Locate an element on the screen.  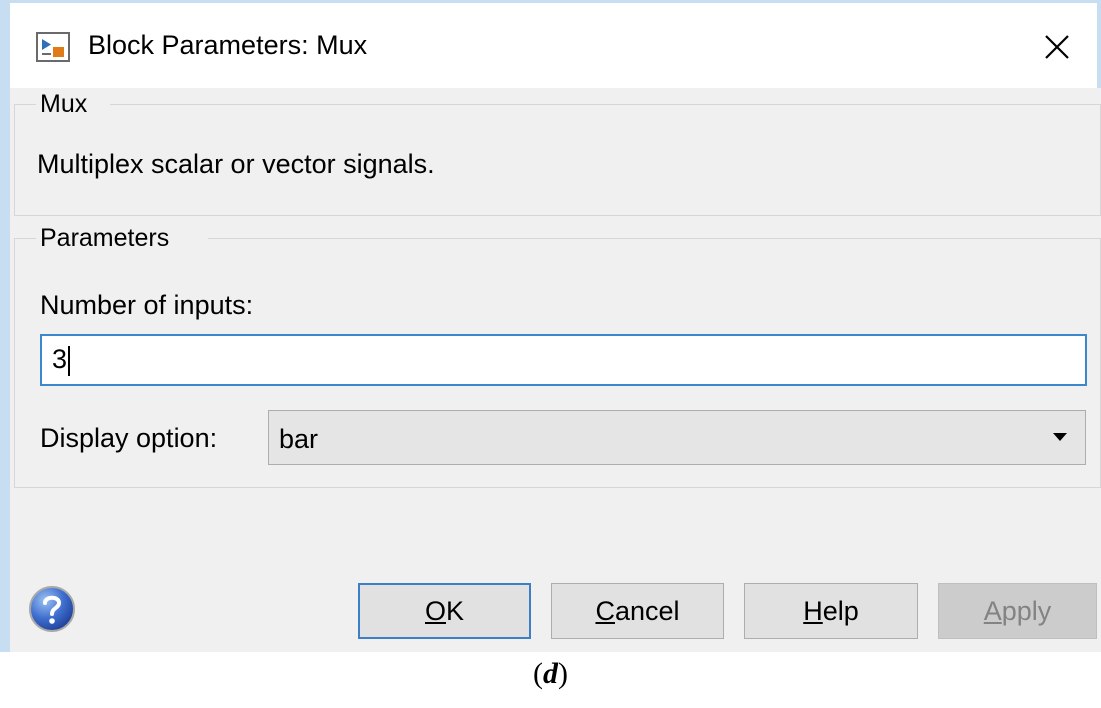
apply-button-label: Apply is located at coordinates (1017, 611).